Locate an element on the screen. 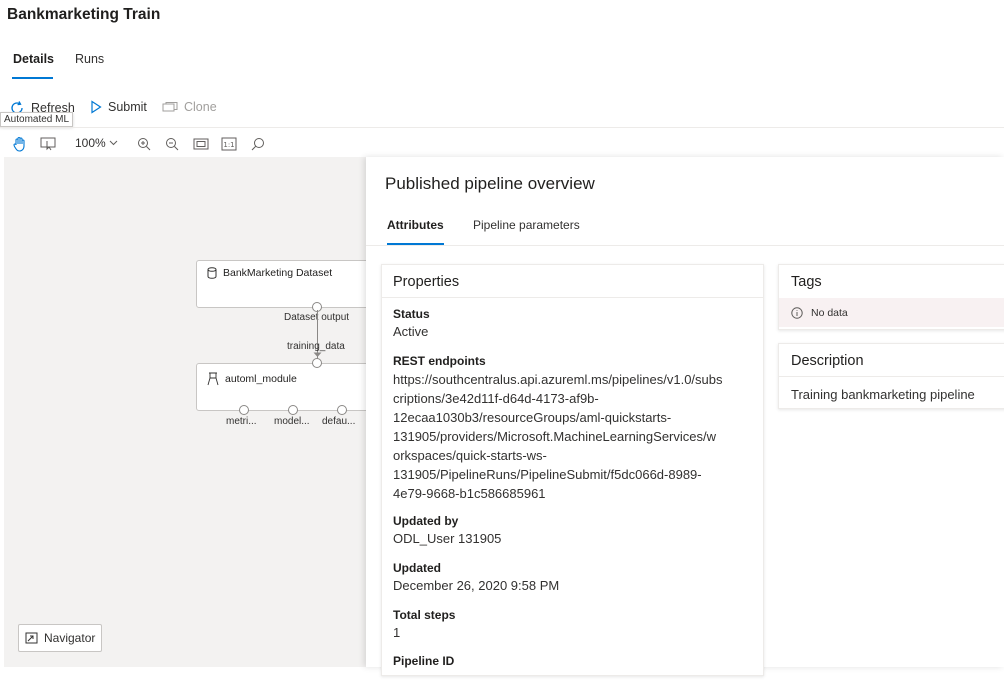  zoom-value: 100% is located at coordinates (90, 143).